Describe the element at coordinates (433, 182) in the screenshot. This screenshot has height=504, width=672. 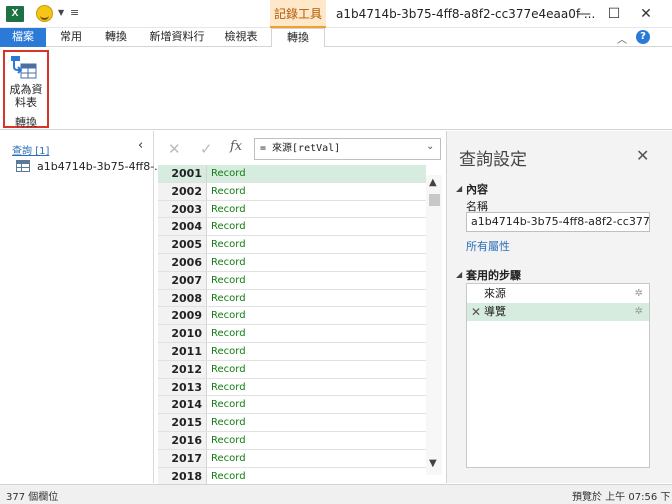
I see `scroll-up-icon: ▲` at that location.